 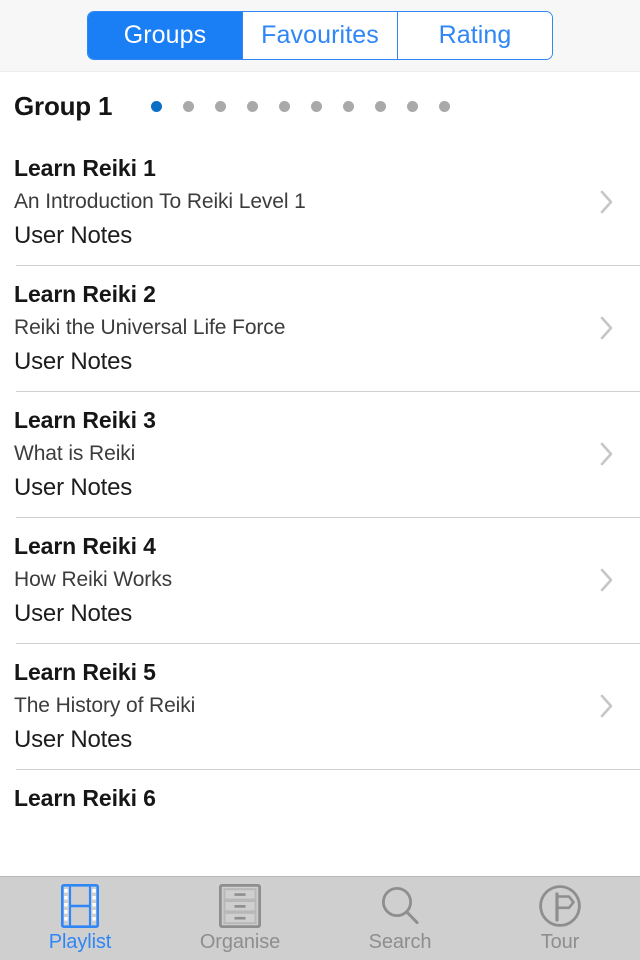 What do you see at coordinates (85, 168) in the screenshot?
I see `list-item-title: Learn Reiki 1` at bounding box center [85, 168].